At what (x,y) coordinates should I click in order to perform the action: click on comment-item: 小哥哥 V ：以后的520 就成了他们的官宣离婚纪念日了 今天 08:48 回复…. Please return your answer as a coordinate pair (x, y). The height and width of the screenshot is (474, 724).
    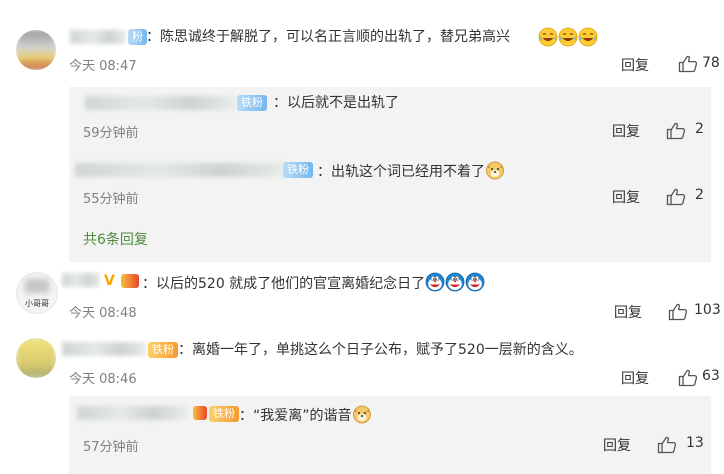
    Looking at the image, I should click on (362, 296).